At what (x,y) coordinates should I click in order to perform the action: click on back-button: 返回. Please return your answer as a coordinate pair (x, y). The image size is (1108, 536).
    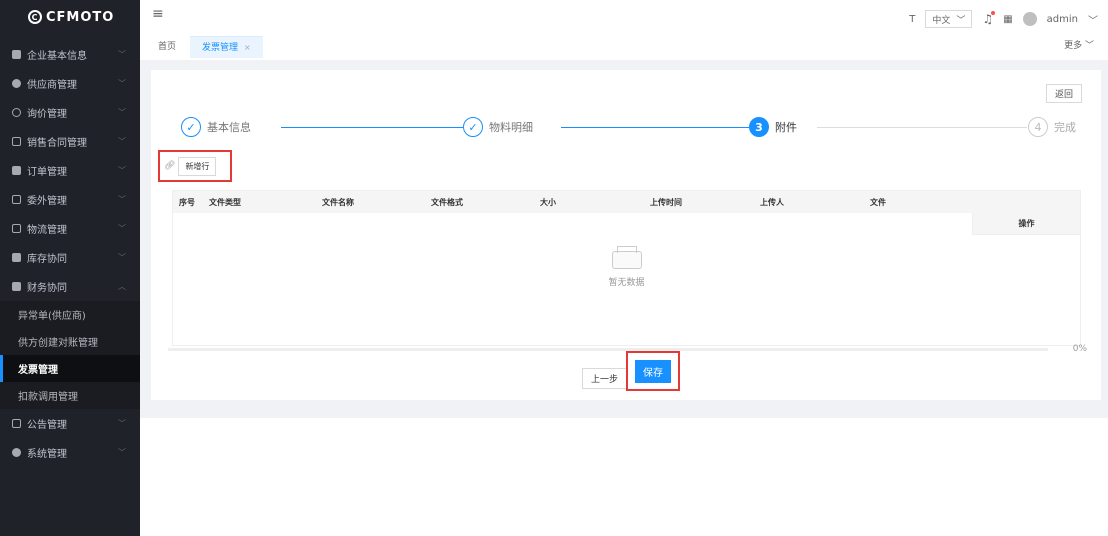
    Looking at the image, I should click on (1063, 93).